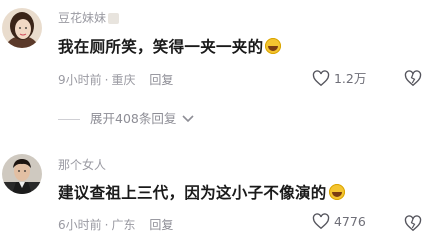 This screenshot has height=245, width=436. I want to click on location: 重庆, so click(123, 80).